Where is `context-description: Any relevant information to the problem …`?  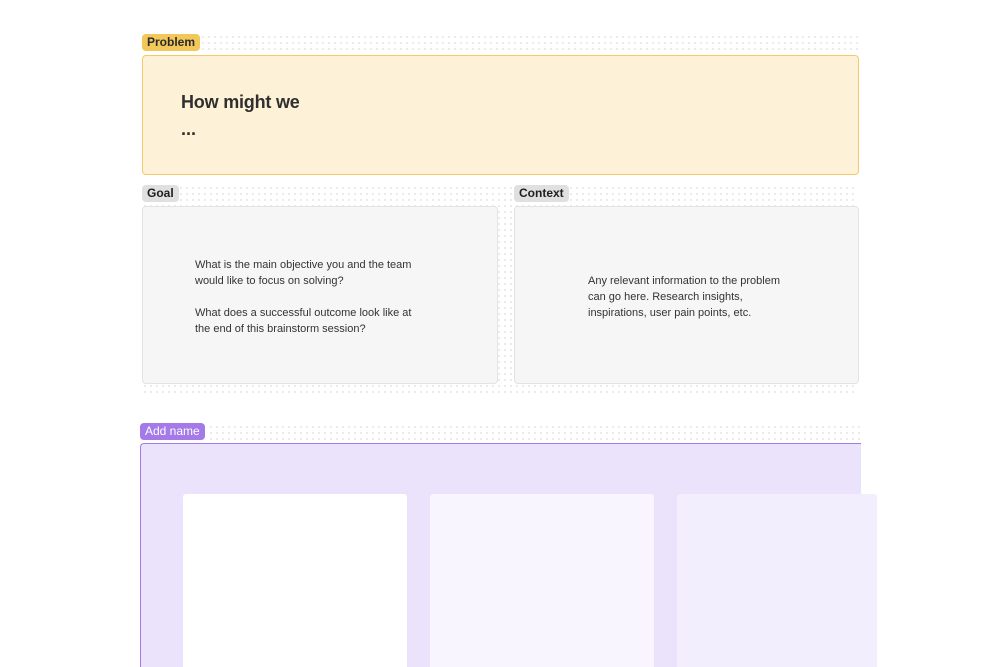
context-description: Any relevant information to the problem … is located at coordinates (693, 297).